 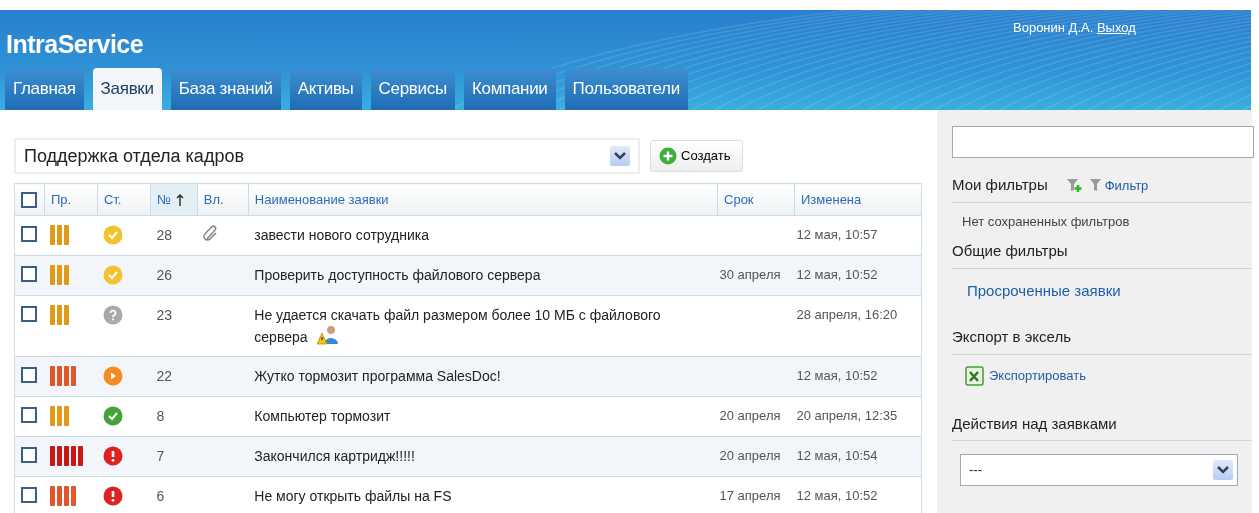 What do you see at coordinates (160, 416) in the screenshot?
I see `ticket-number: 8` at bounding box center [160, 416].